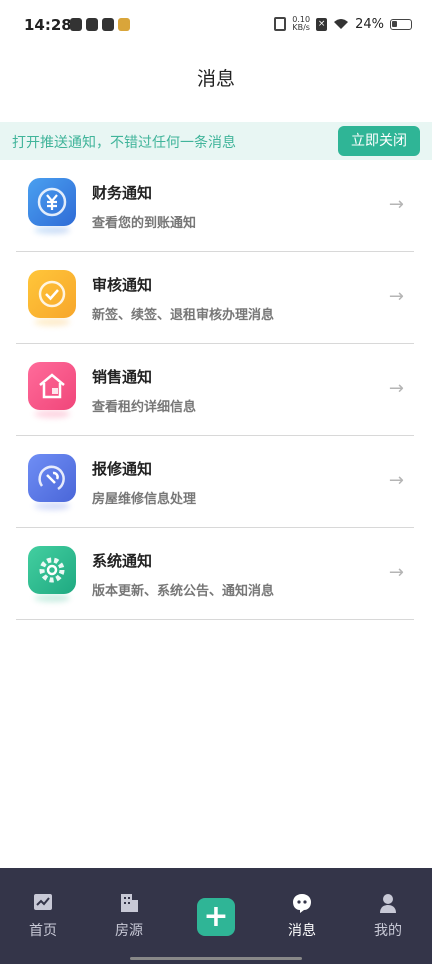  I want to click on gear-icon, so click(52, 570).